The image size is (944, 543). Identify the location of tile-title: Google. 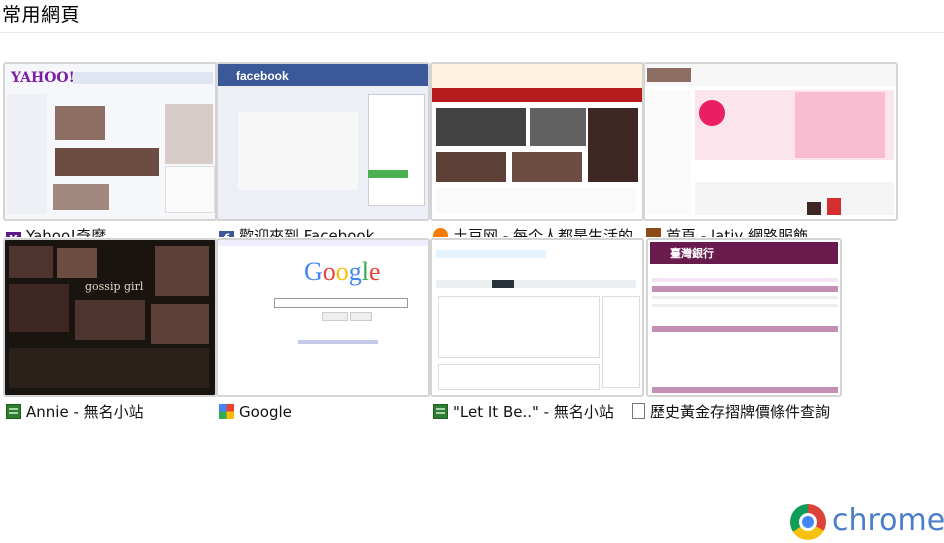
(326, 412).